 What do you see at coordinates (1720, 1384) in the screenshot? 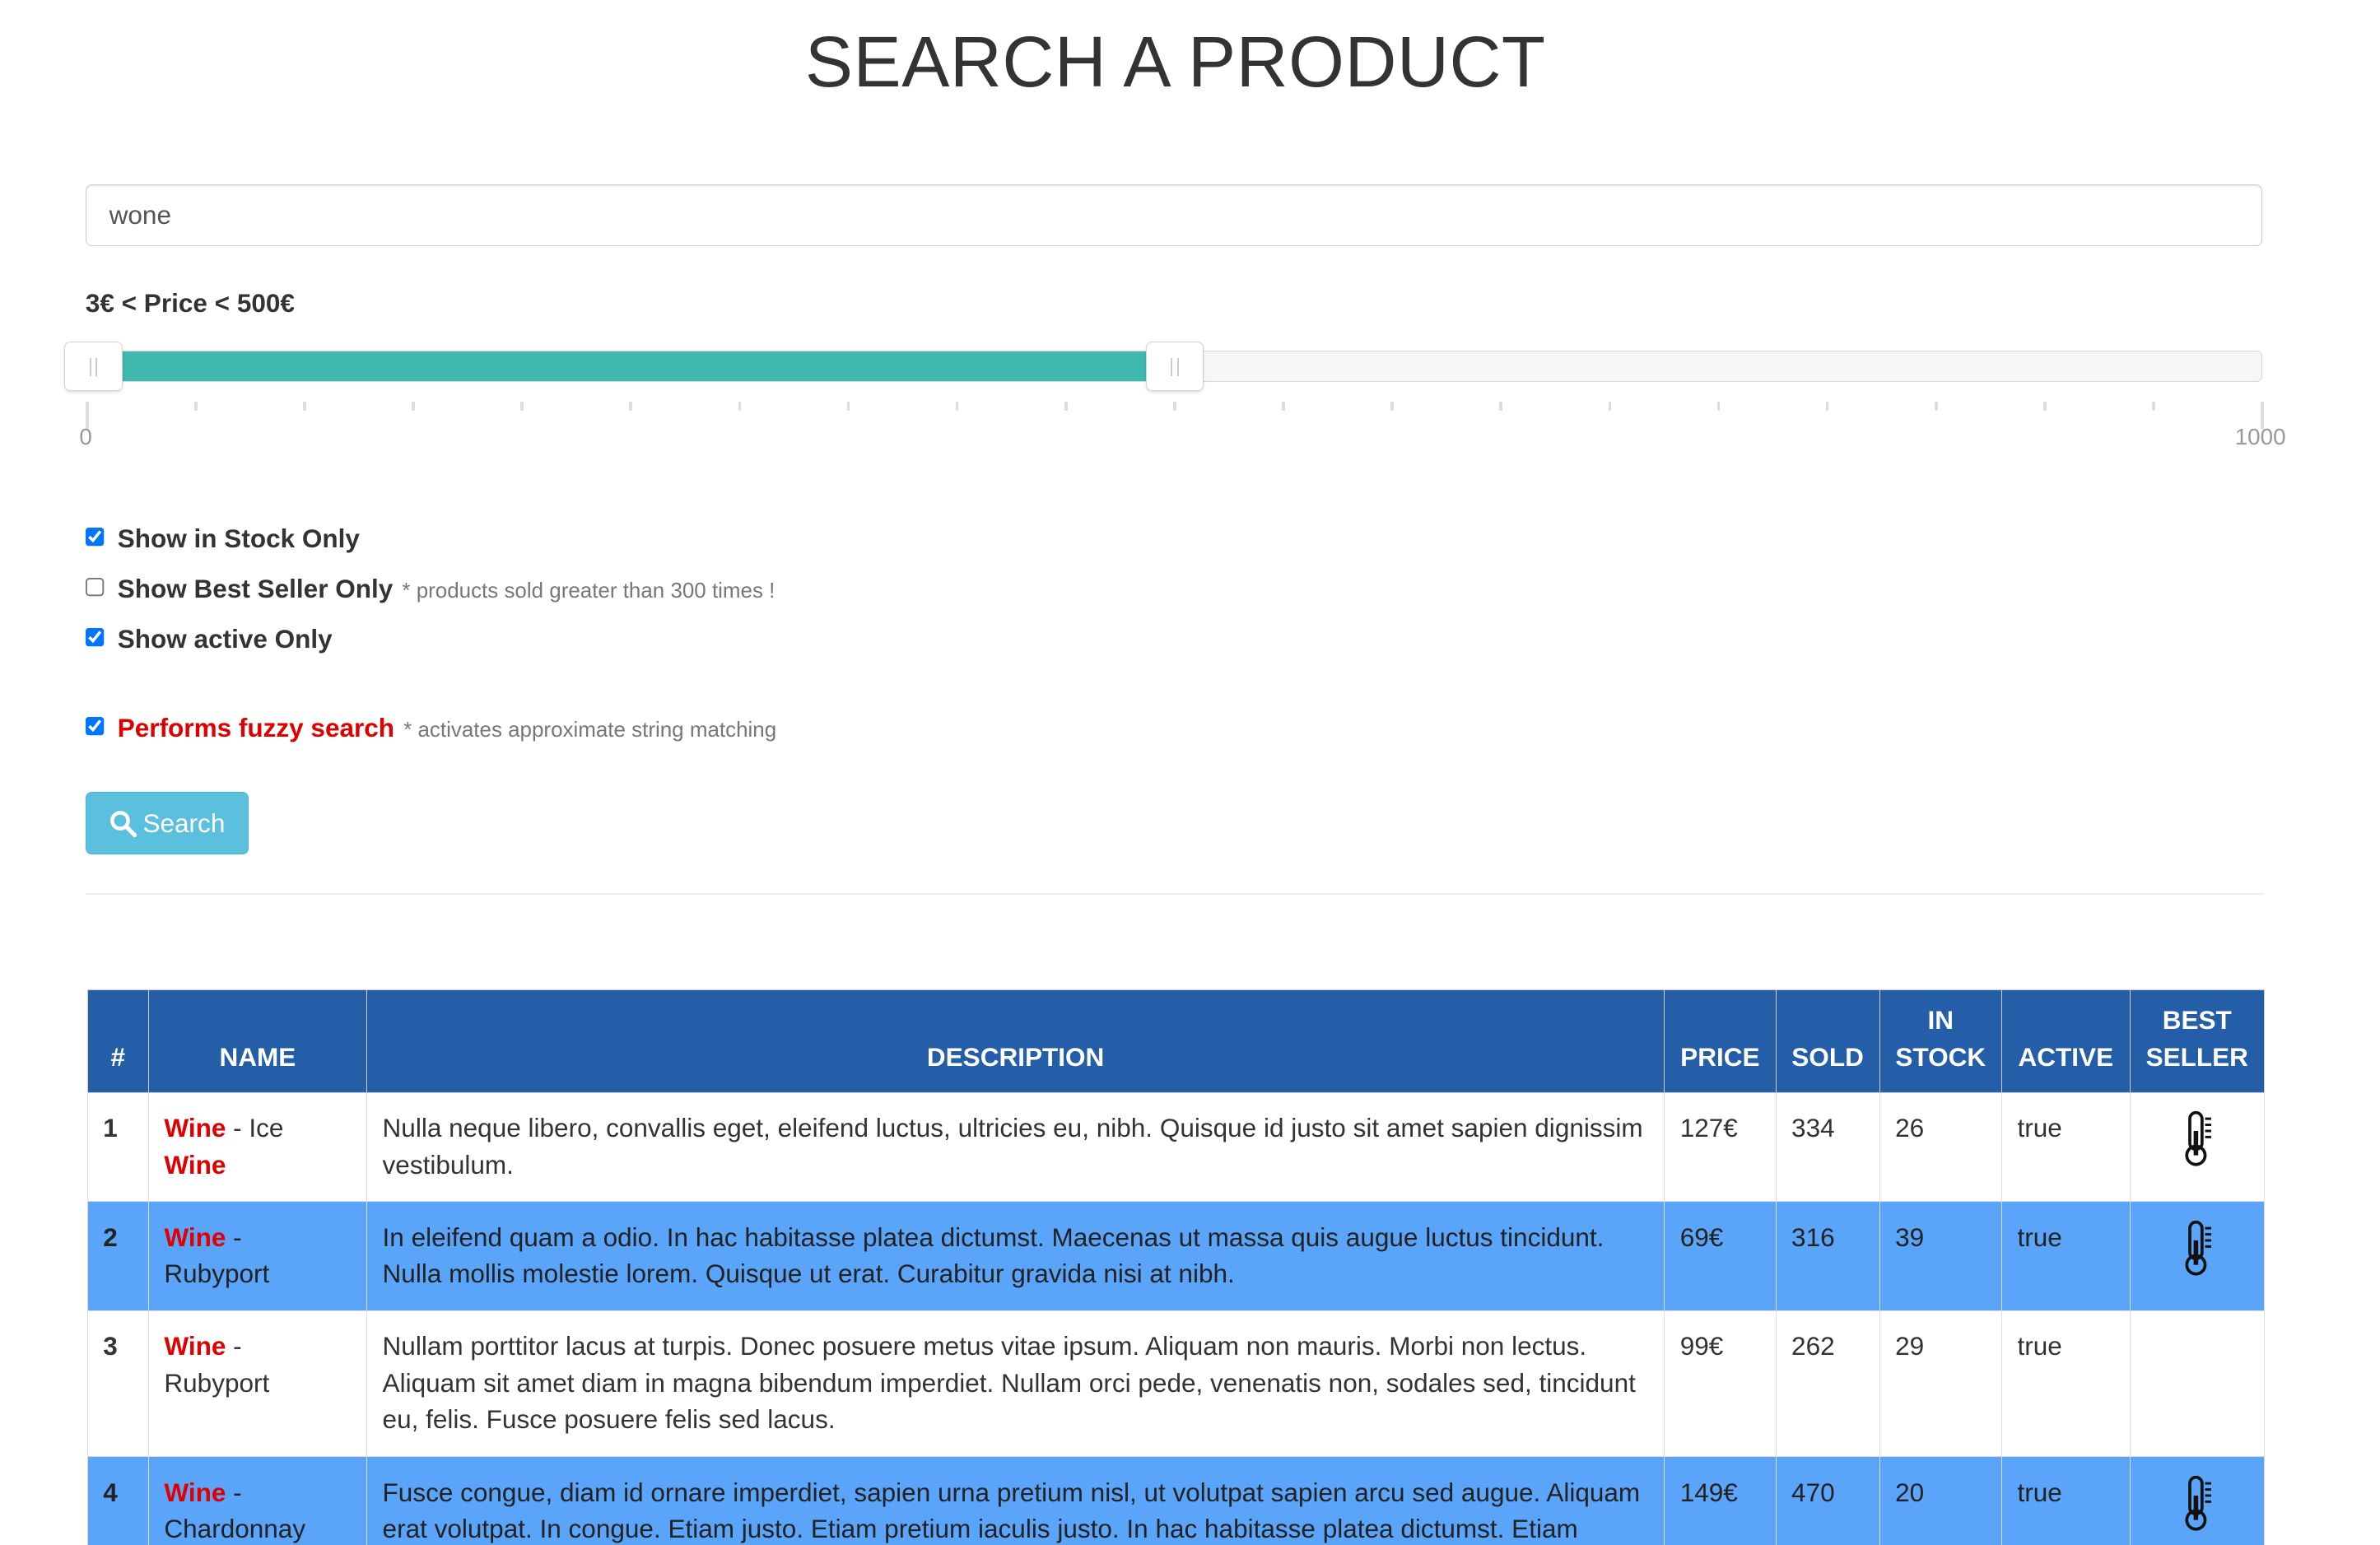
I see `row-price: 99€` at bounding box center [1720, 1384].